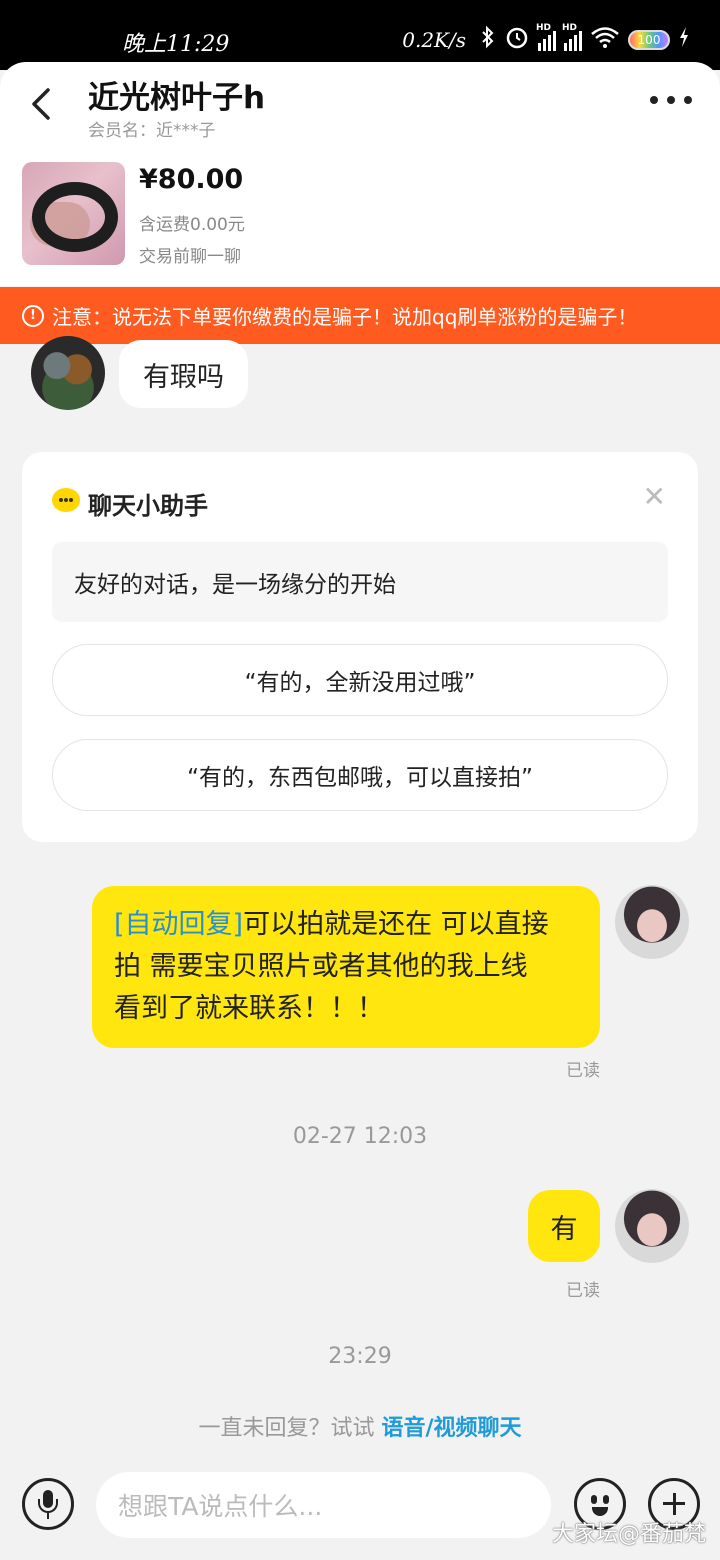  I want to click on more-options-button, so click(671, 100).